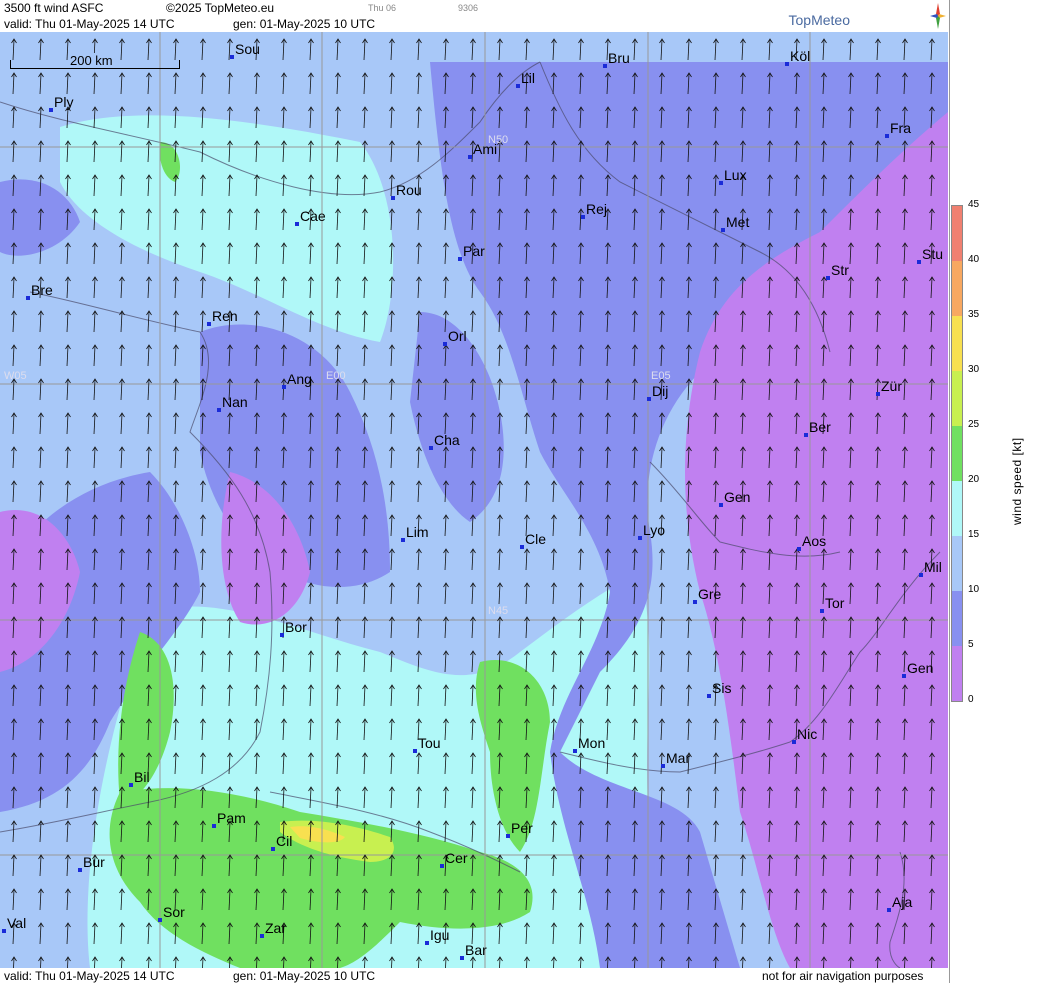 The image size is (1039, 983). What do you see at coordinates (14, 924) in the screenshot?
I see `city-label: Val` at bounding box center [14, 924].